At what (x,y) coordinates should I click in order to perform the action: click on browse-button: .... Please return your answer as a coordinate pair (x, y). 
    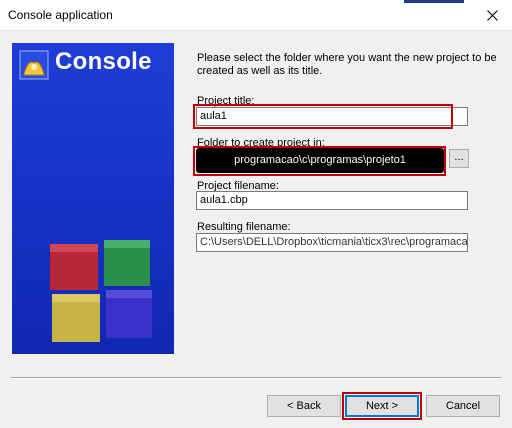
    Looking at the image, I should click on (459, 158).